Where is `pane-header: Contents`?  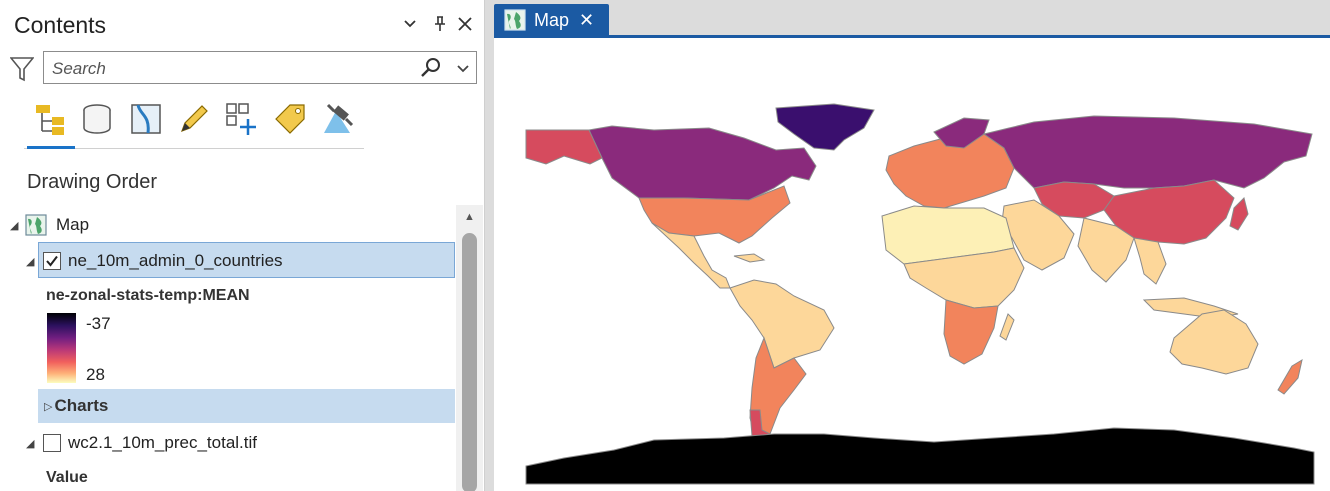 pane-header: Contents is located at coordinates (242, 23).